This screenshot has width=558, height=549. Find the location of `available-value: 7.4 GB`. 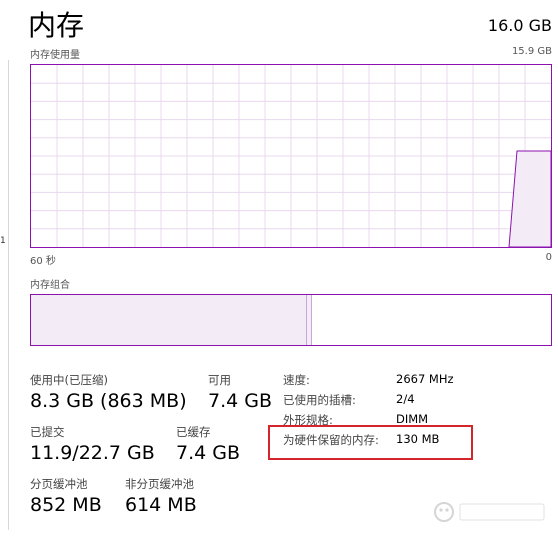

available-value: 7.4 GB is located at coordinates (240, 401).